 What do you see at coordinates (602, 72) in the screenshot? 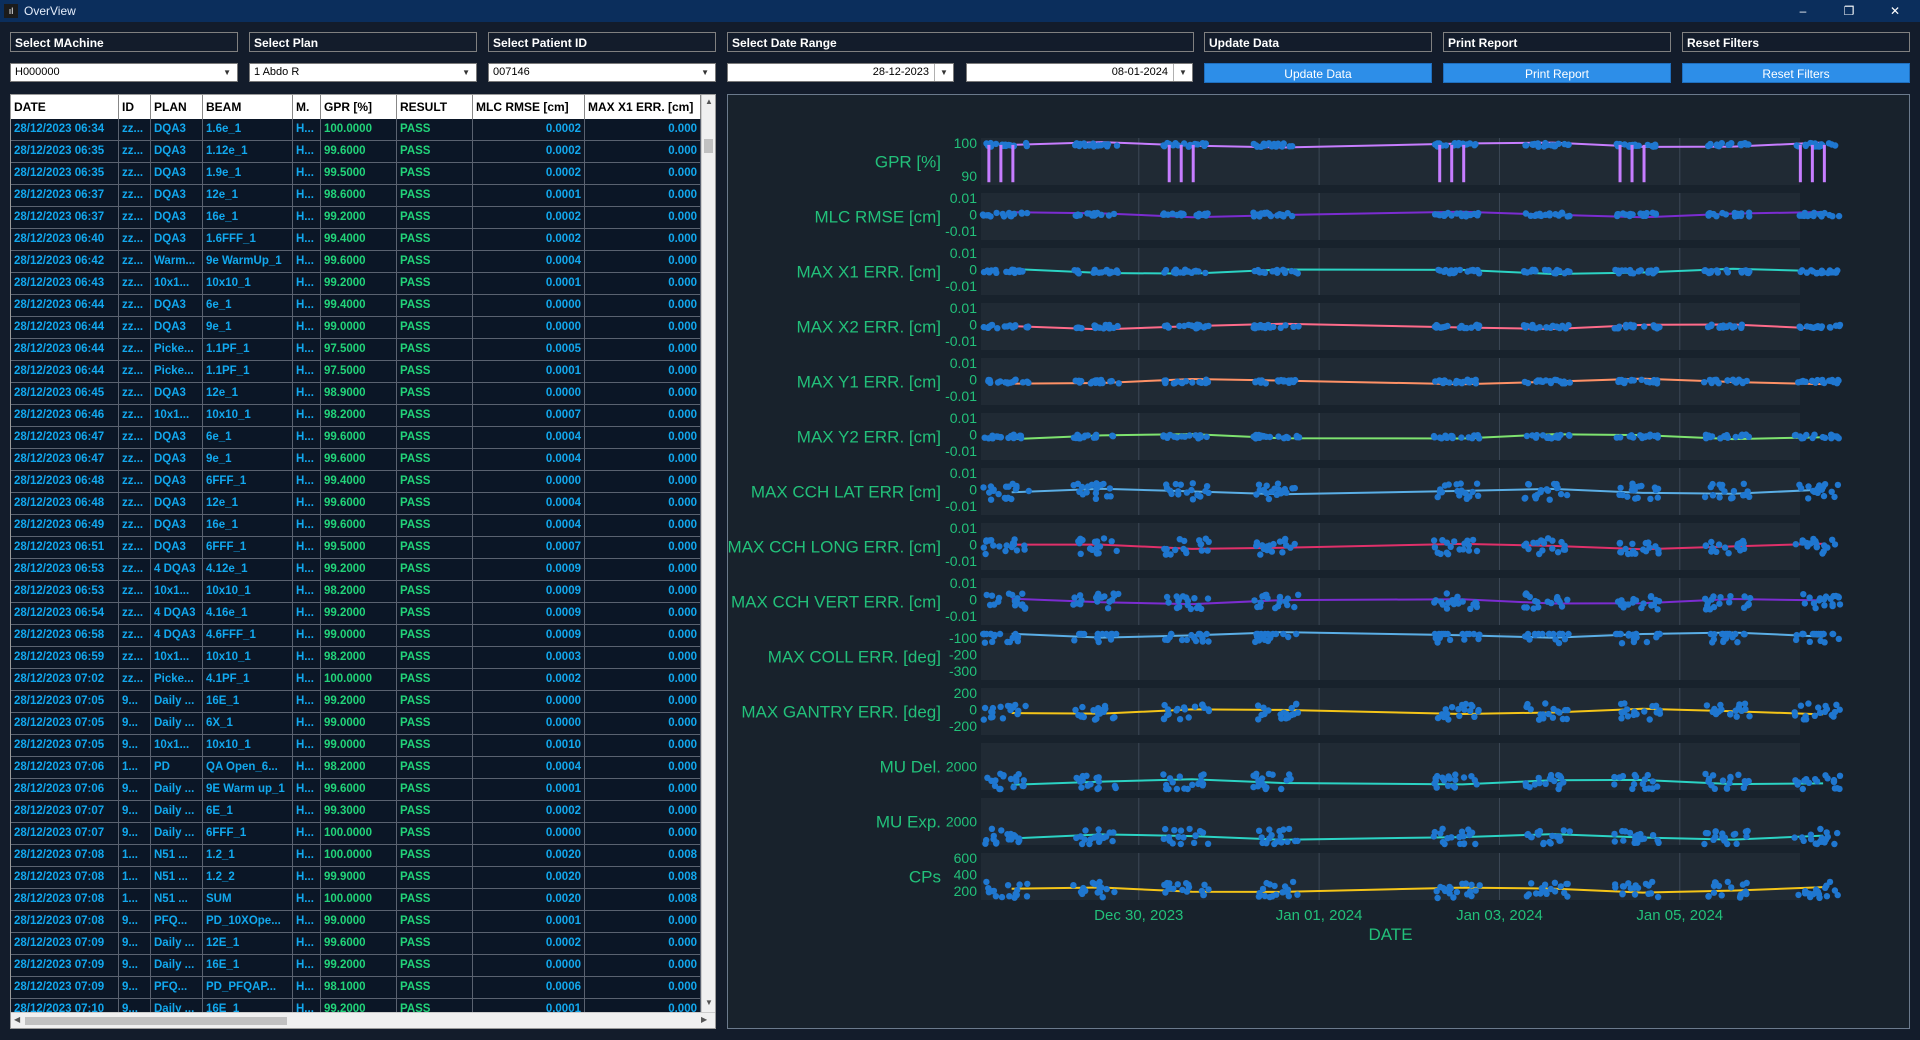
I see `patient-id-select: 007146 ▼` at bounding box center [602, 72].